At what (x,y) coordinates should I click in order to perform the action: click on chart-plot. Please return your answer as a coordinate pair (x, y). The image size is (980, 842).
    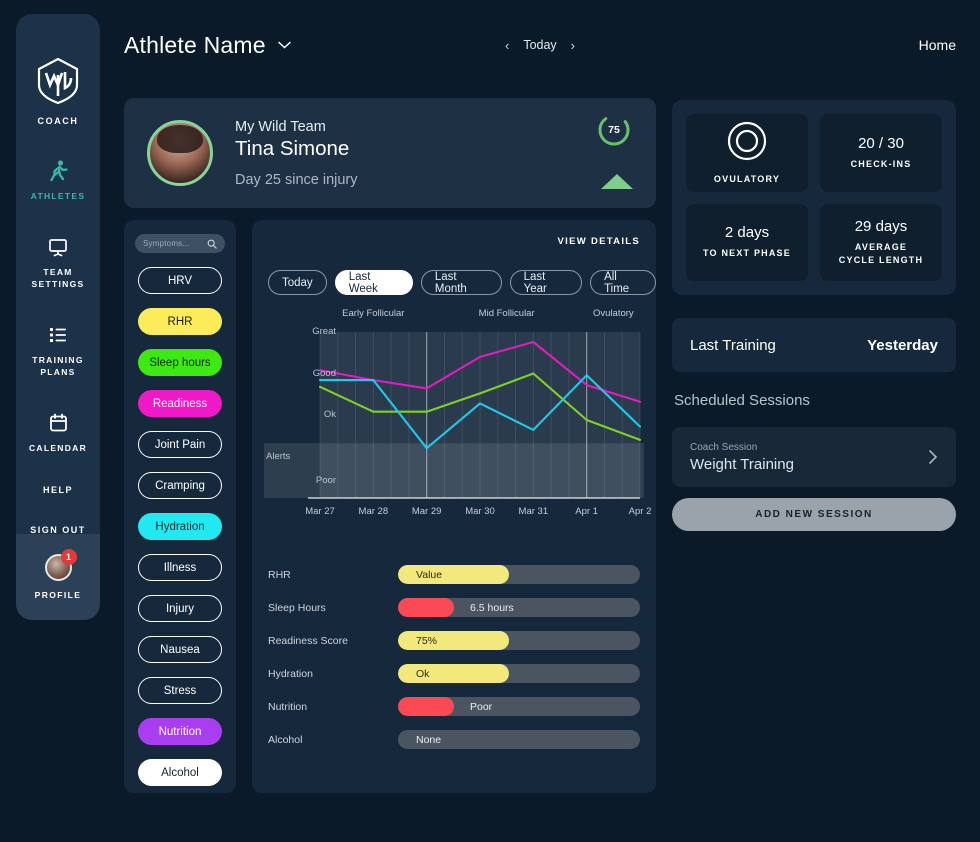
    Looking at the image, I should click on (454, 415).